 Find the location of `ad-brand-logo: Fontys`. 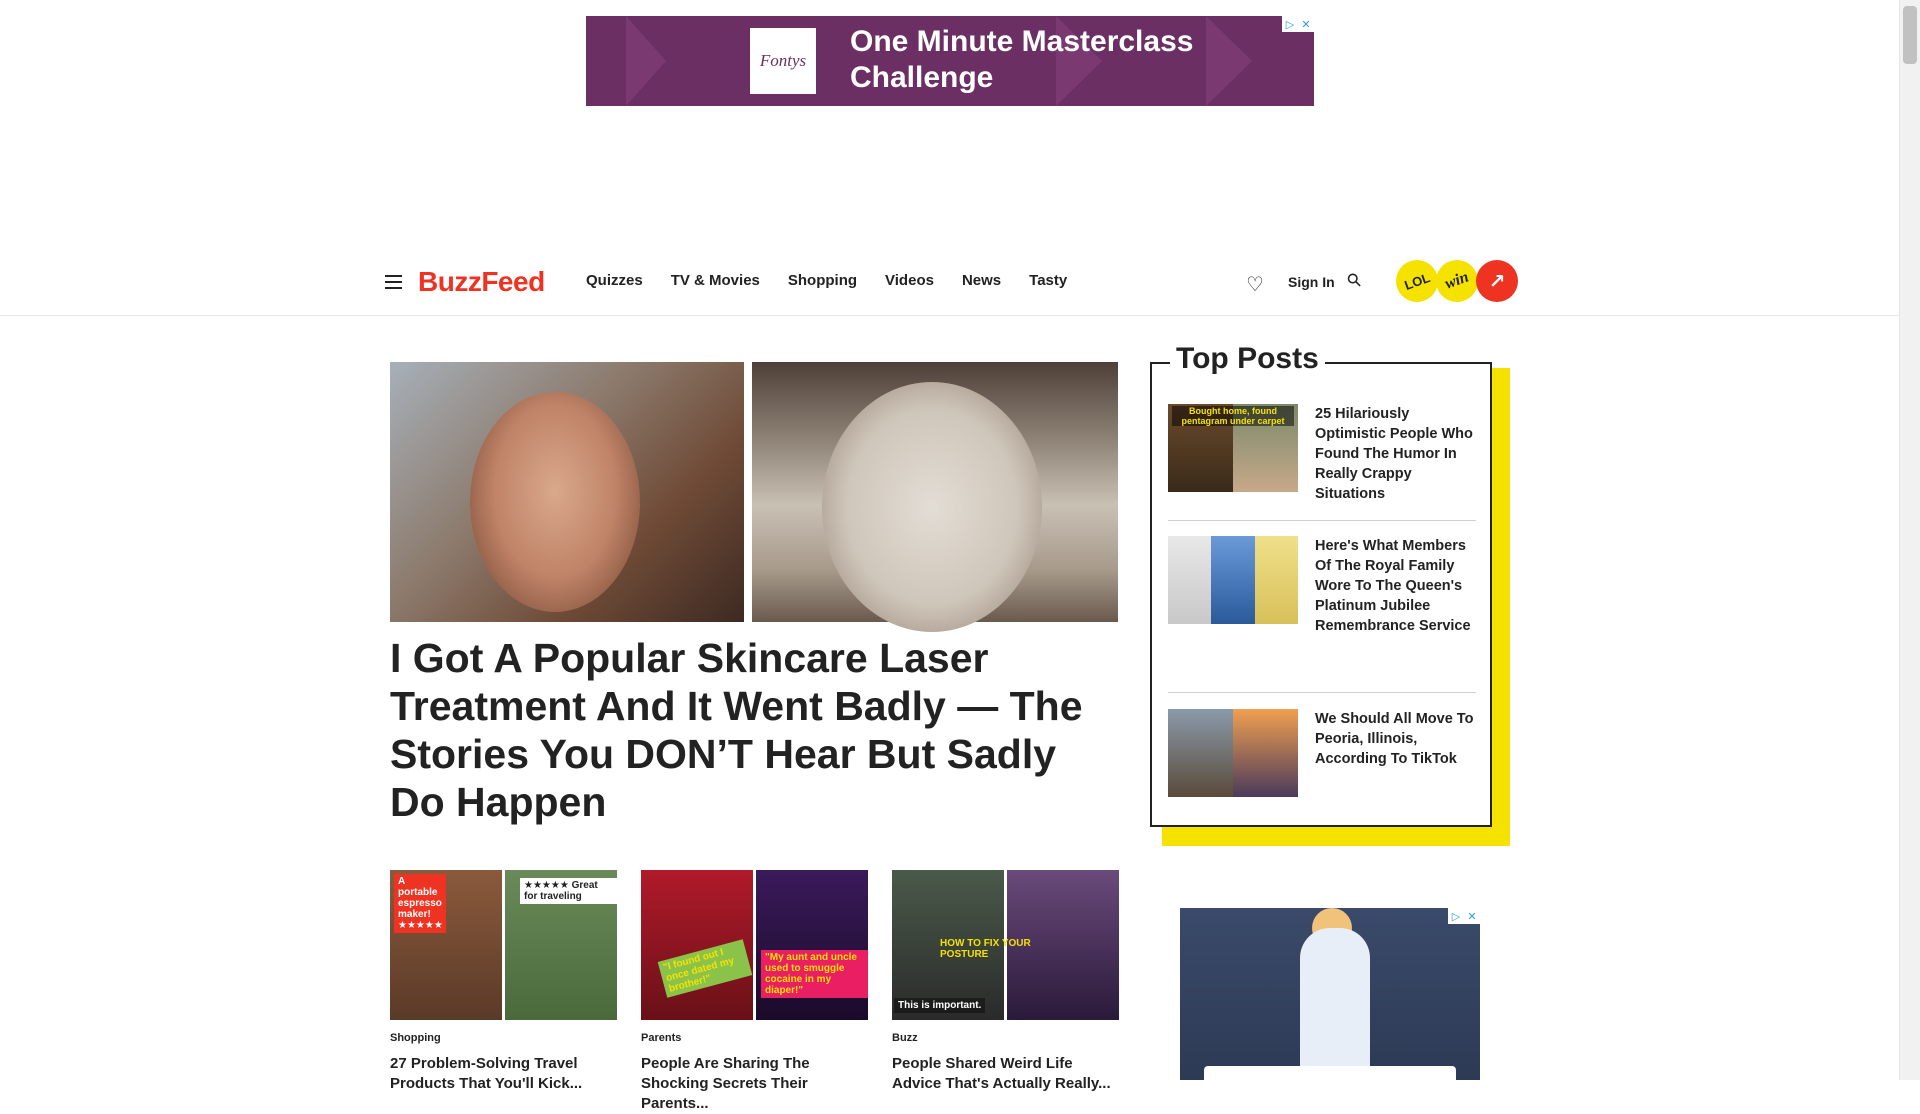

ad-brand-logo: Fontys is located at coordinates (783, 61).